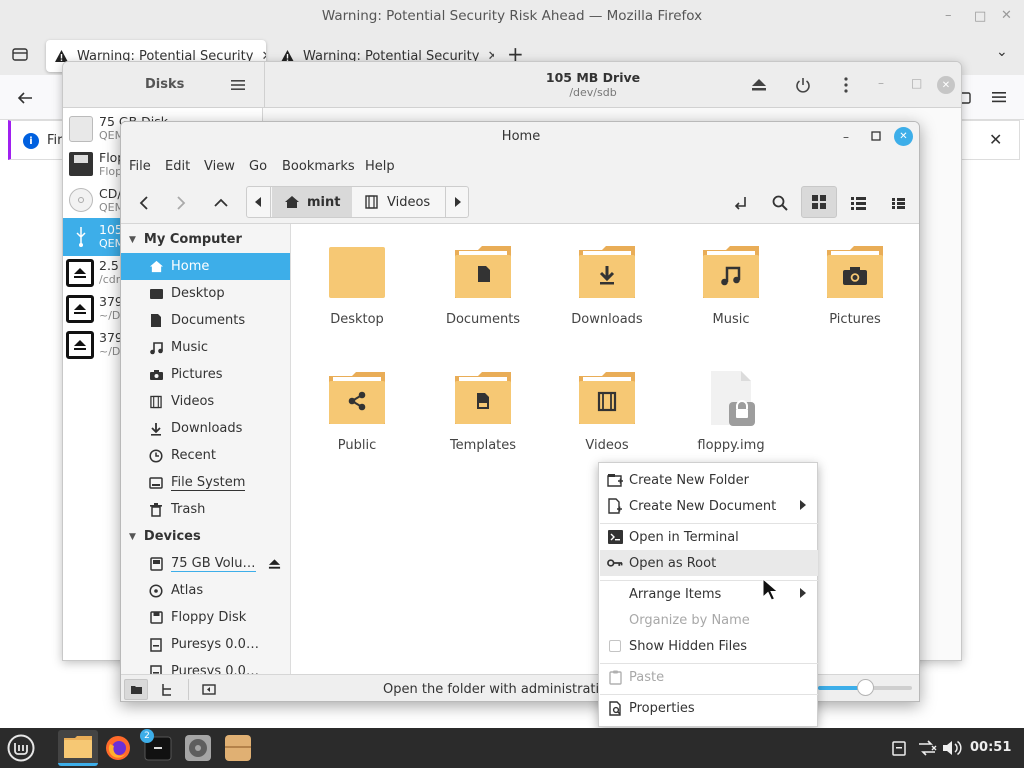 This screenshot has width=1024, height=768. I want to click on file-item-downloads: Downloads, so click(607, 285).